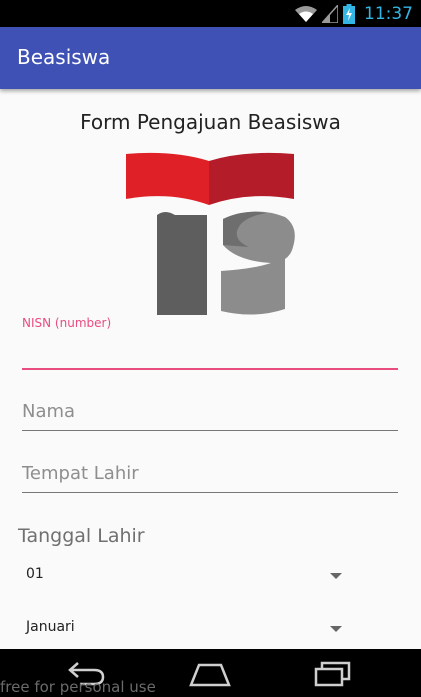 The height and width of the screenshot is (697, 421). I want to click on battery-charging-icon, so click(349, 14).